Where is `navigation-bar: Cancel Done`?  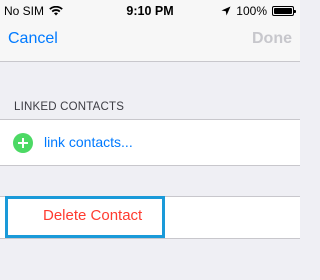
navigation-bar: Cancel Done is located at coordinates (150, 42).